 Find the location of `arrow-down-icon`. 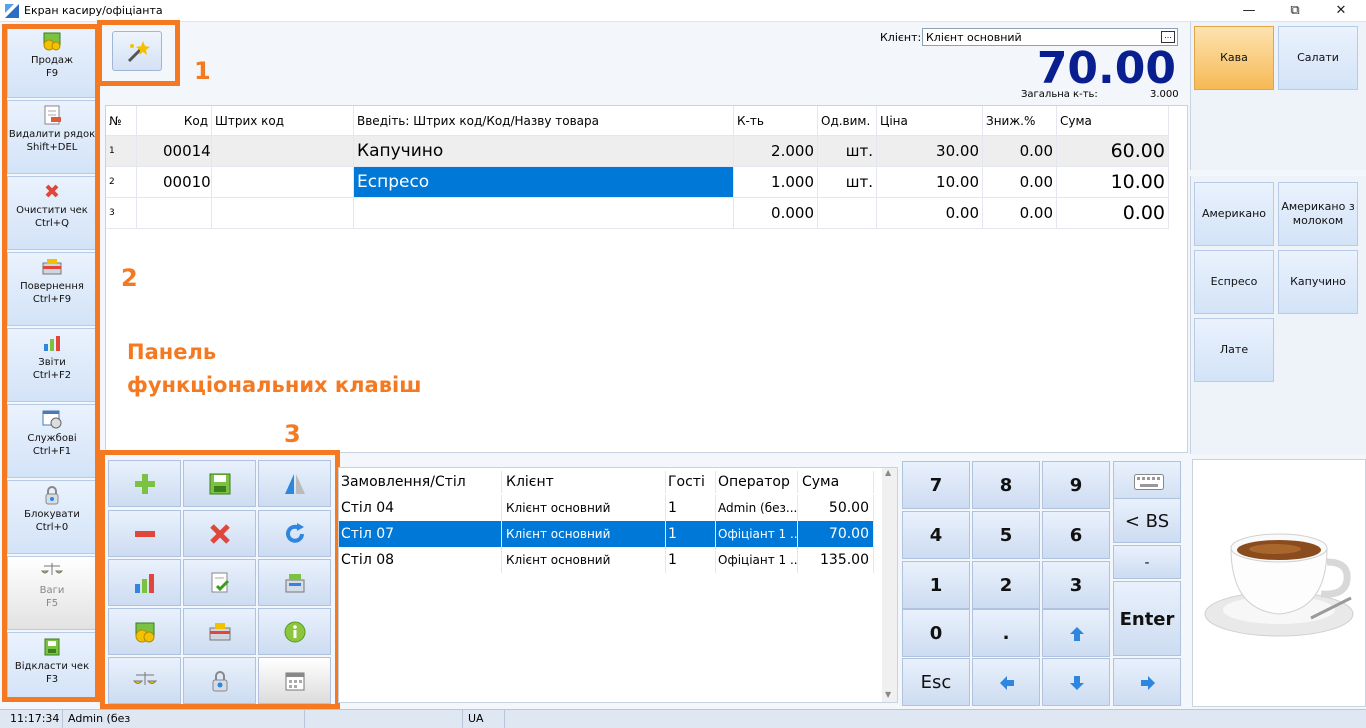

arrow-down-icon is located at coordinates (1077, 683).